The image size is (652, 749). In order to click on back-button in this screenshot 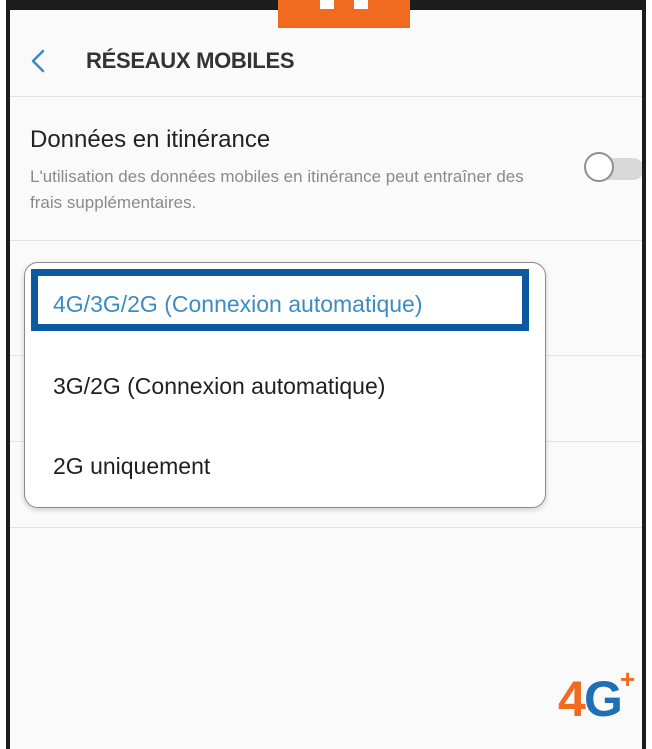, I will do `click(39, 61)`.